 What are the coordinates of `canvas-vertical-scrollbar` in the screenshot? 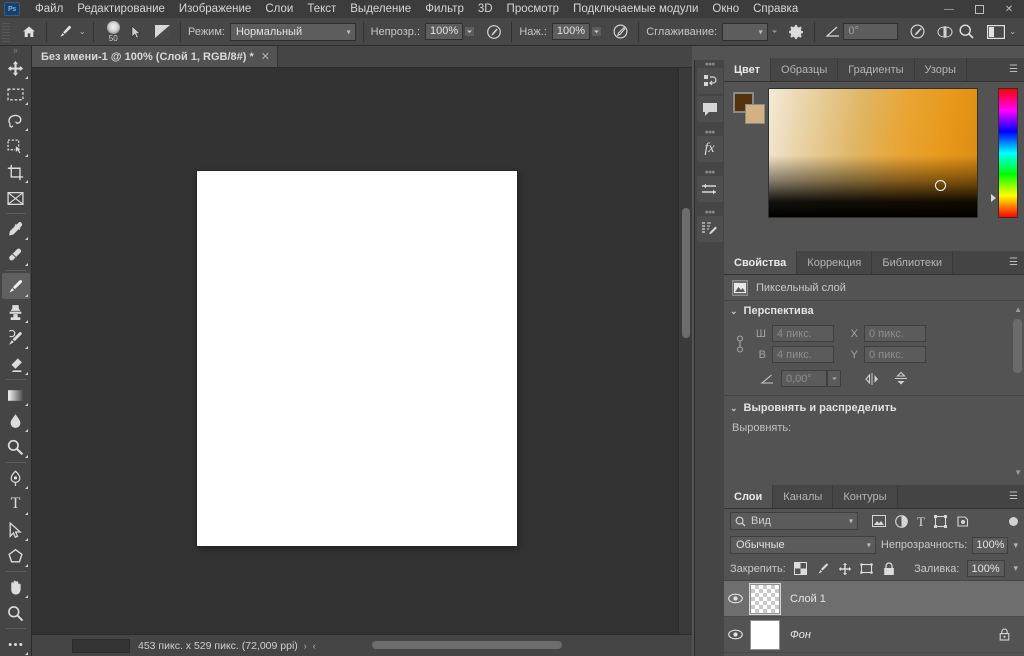 It's located at (685, 351).